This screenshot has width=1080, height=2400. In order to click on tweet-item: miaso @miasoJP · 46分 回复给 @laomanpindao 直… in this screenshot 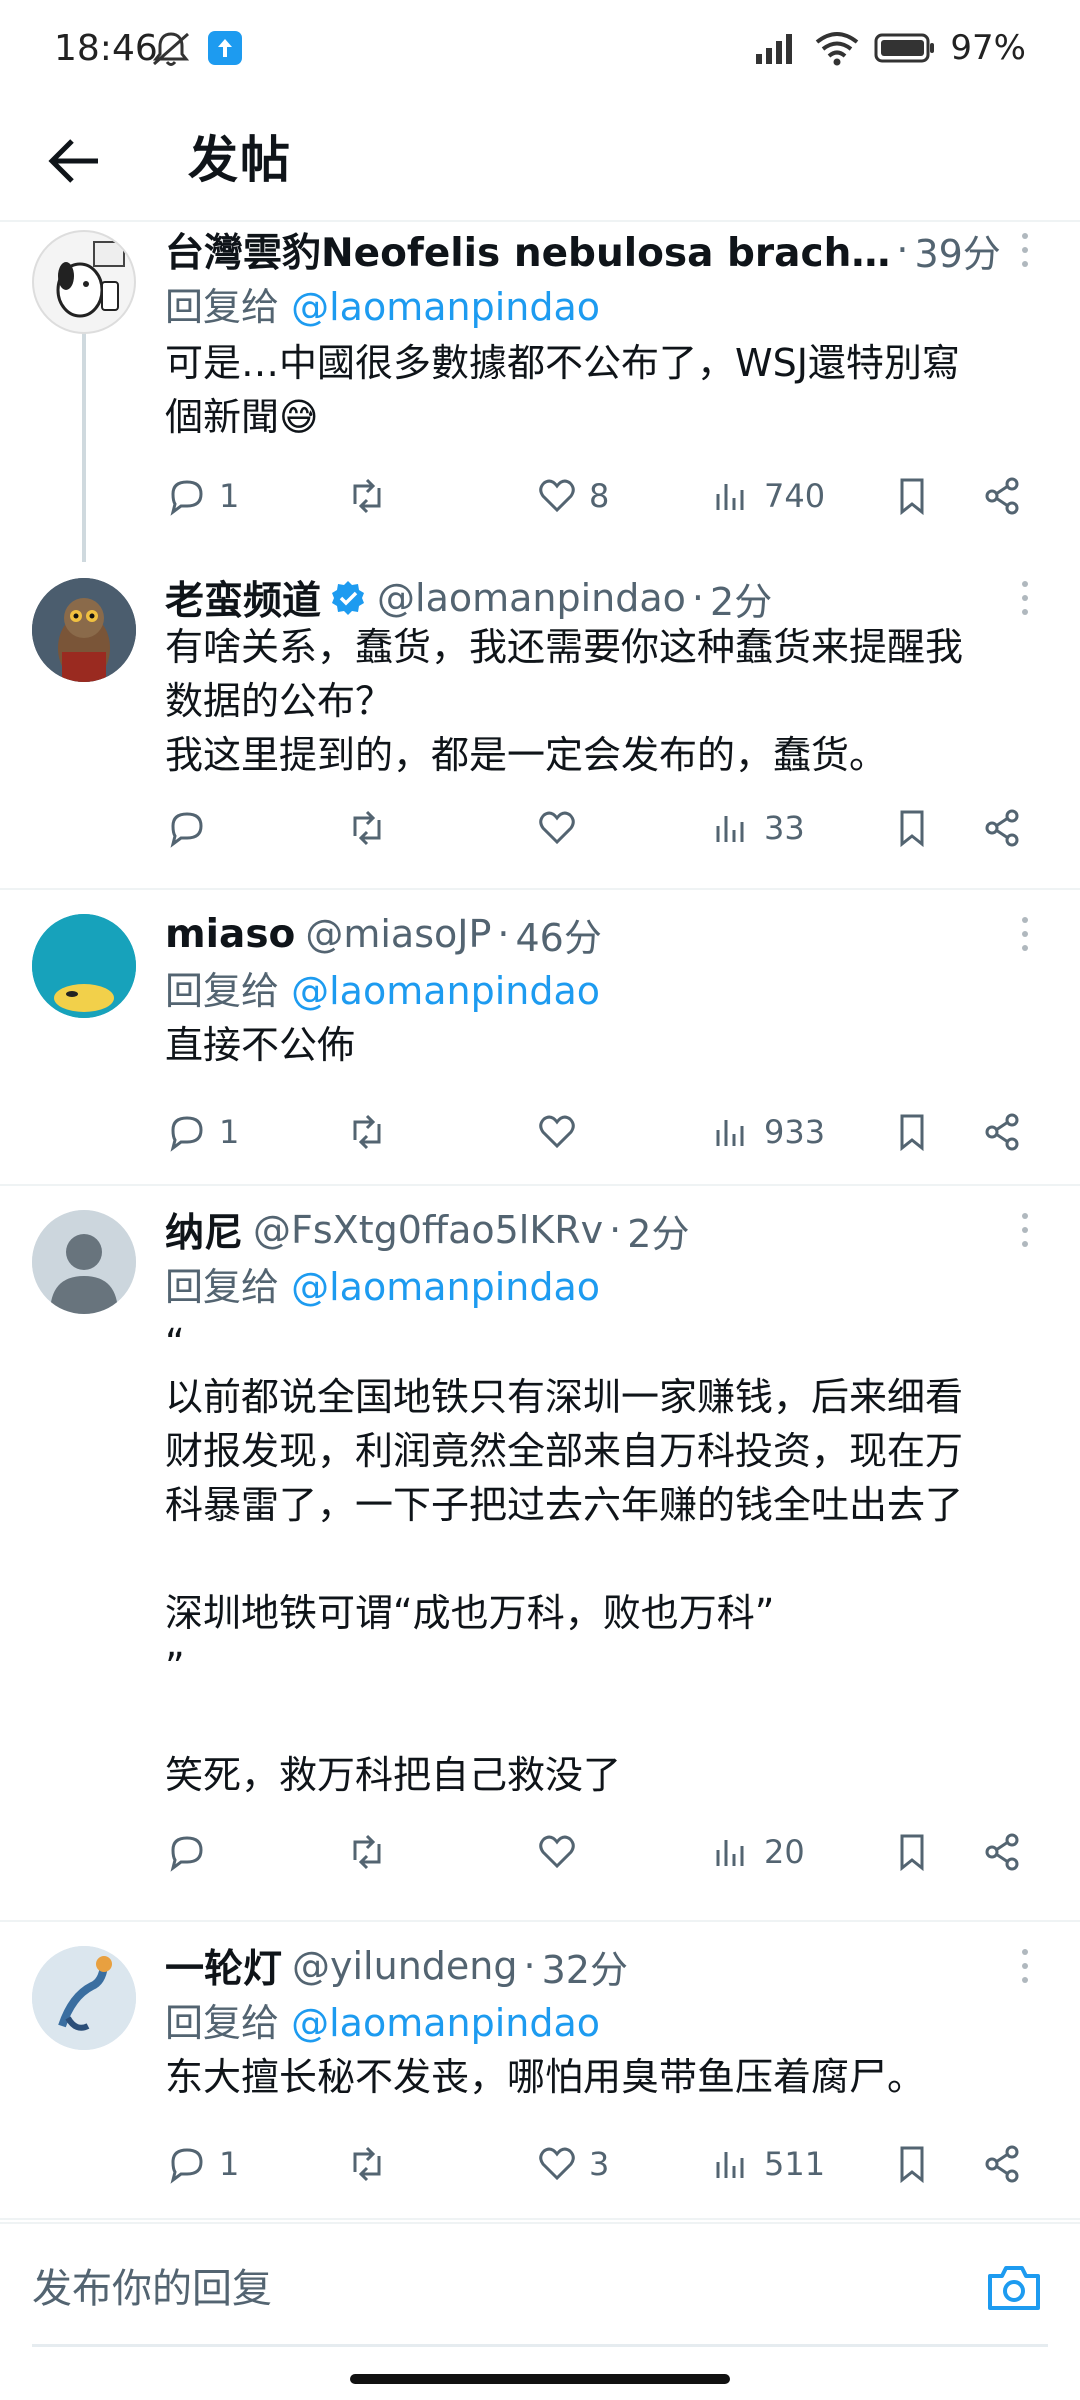, I will do `click(540, 1038)`.